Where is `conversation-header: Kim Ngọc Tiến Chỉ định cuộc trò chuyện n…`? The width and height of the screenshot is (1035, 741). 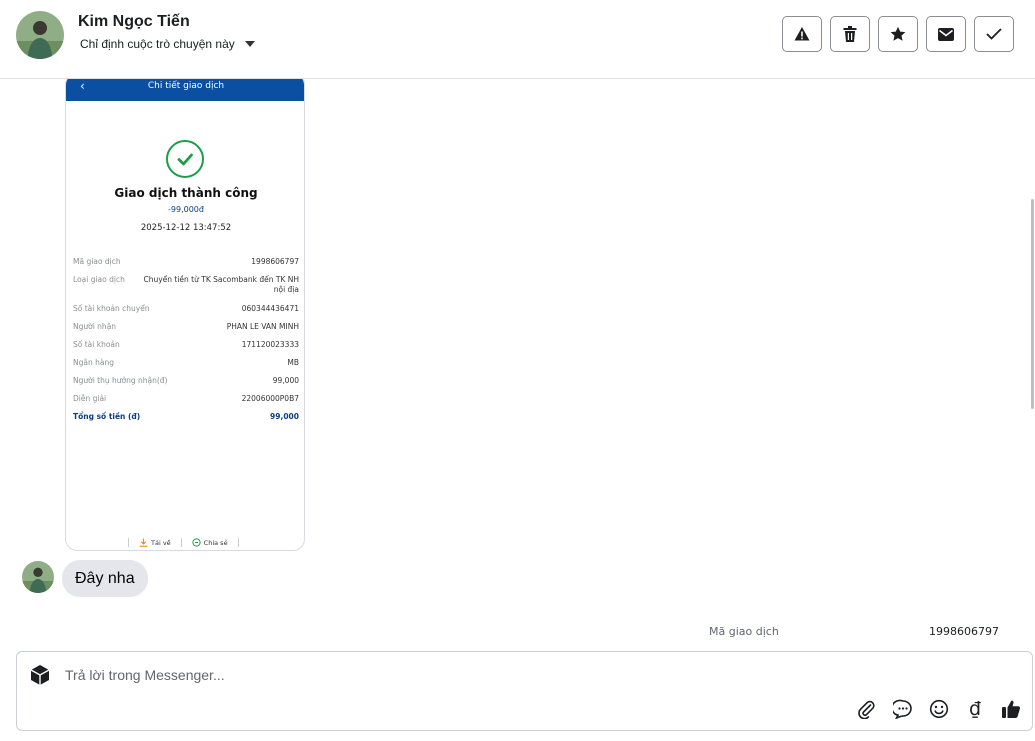
conversation-header: Kim Ngọc Tiến Chỉ định cuộc trò chuyện n… is located at coordinates (517, 39).